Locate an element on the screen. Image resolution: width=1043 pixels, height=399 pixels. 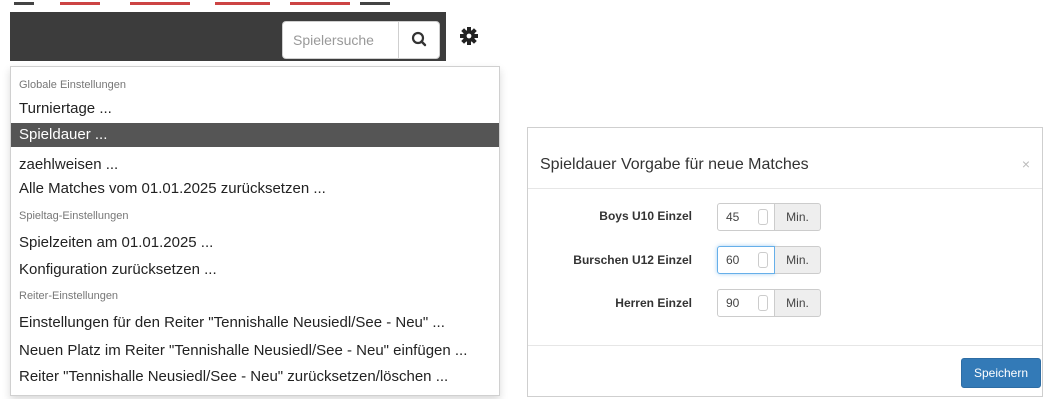
search-button is located at coordinates (419, 40).